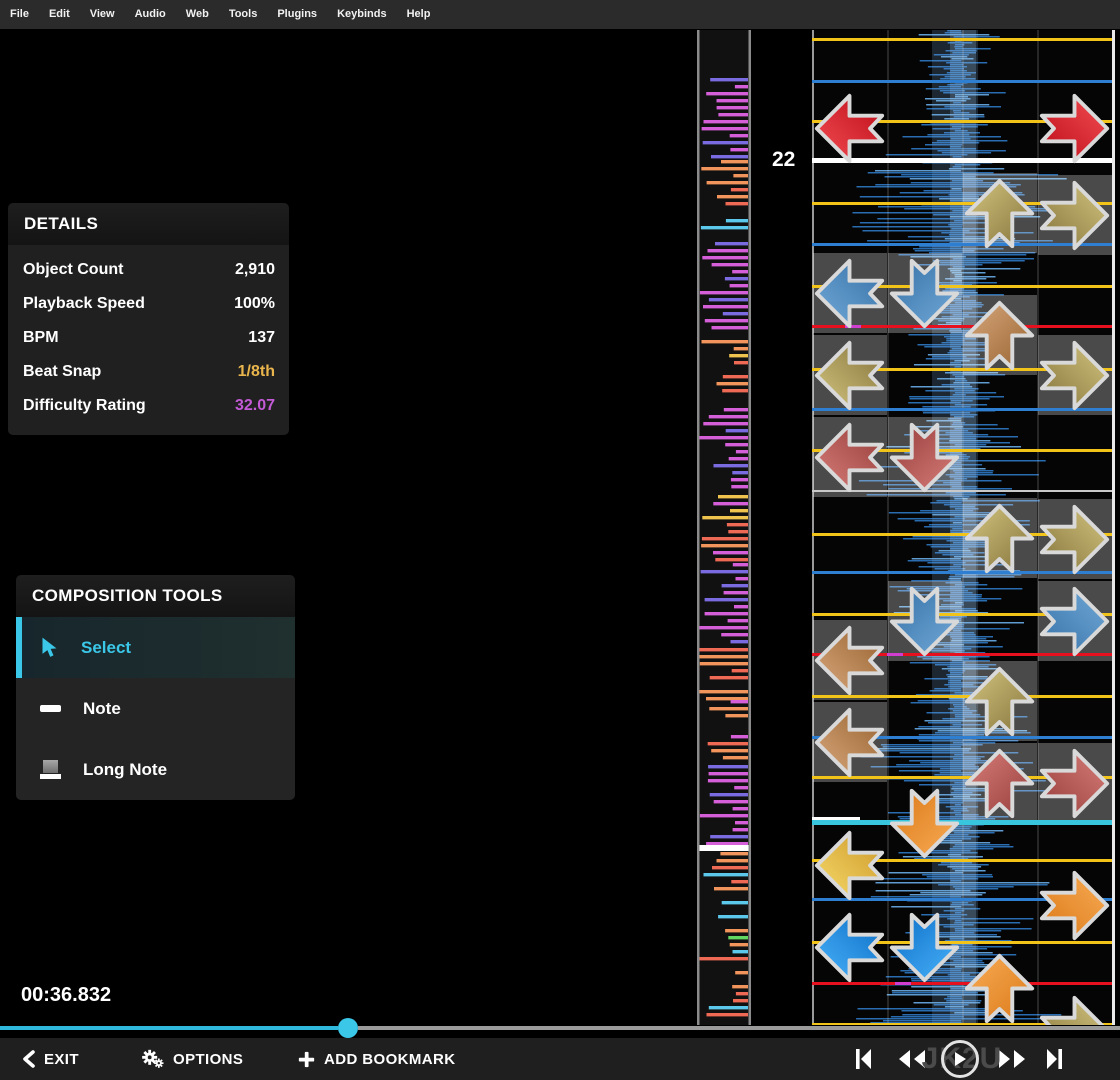 The height and width of the screenshot is (1080, 1120). I want to click on menu-plugins: Plugins, so click(297, 14).